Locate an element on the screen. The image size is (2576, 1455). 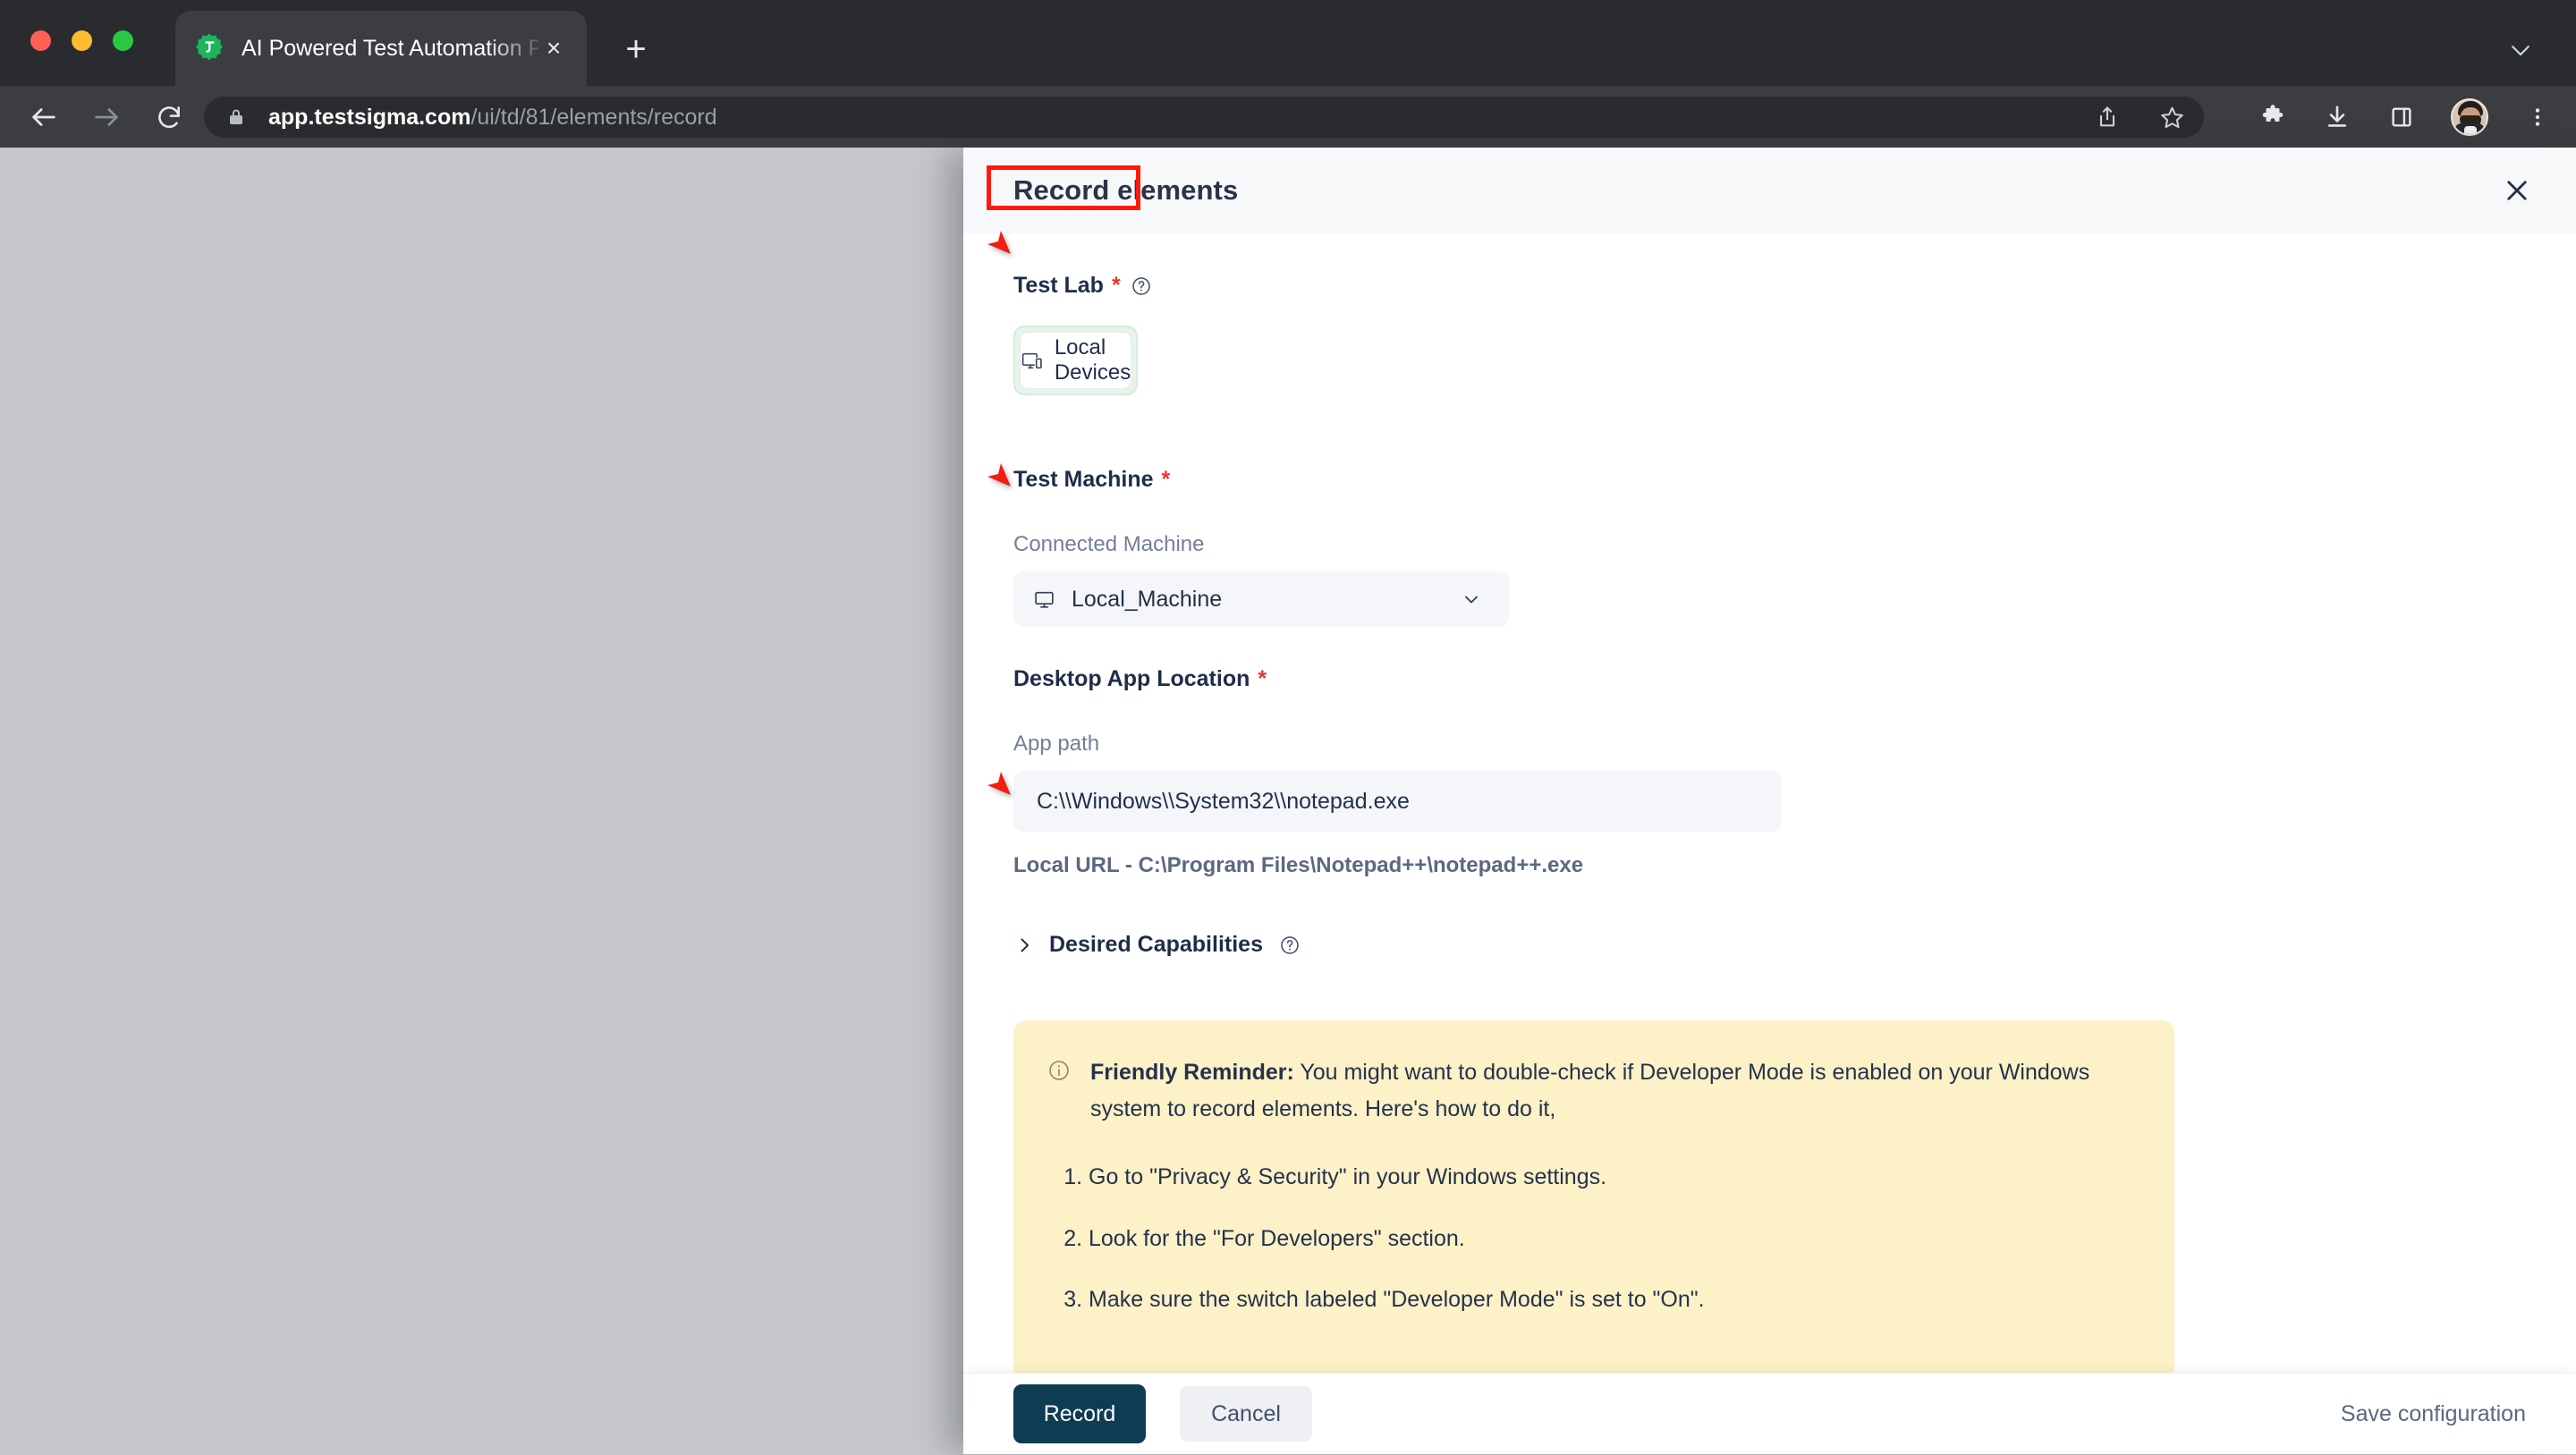
tab-strip: AI Powered Test Automation Pl × + is located at coordinates (1288, 43).